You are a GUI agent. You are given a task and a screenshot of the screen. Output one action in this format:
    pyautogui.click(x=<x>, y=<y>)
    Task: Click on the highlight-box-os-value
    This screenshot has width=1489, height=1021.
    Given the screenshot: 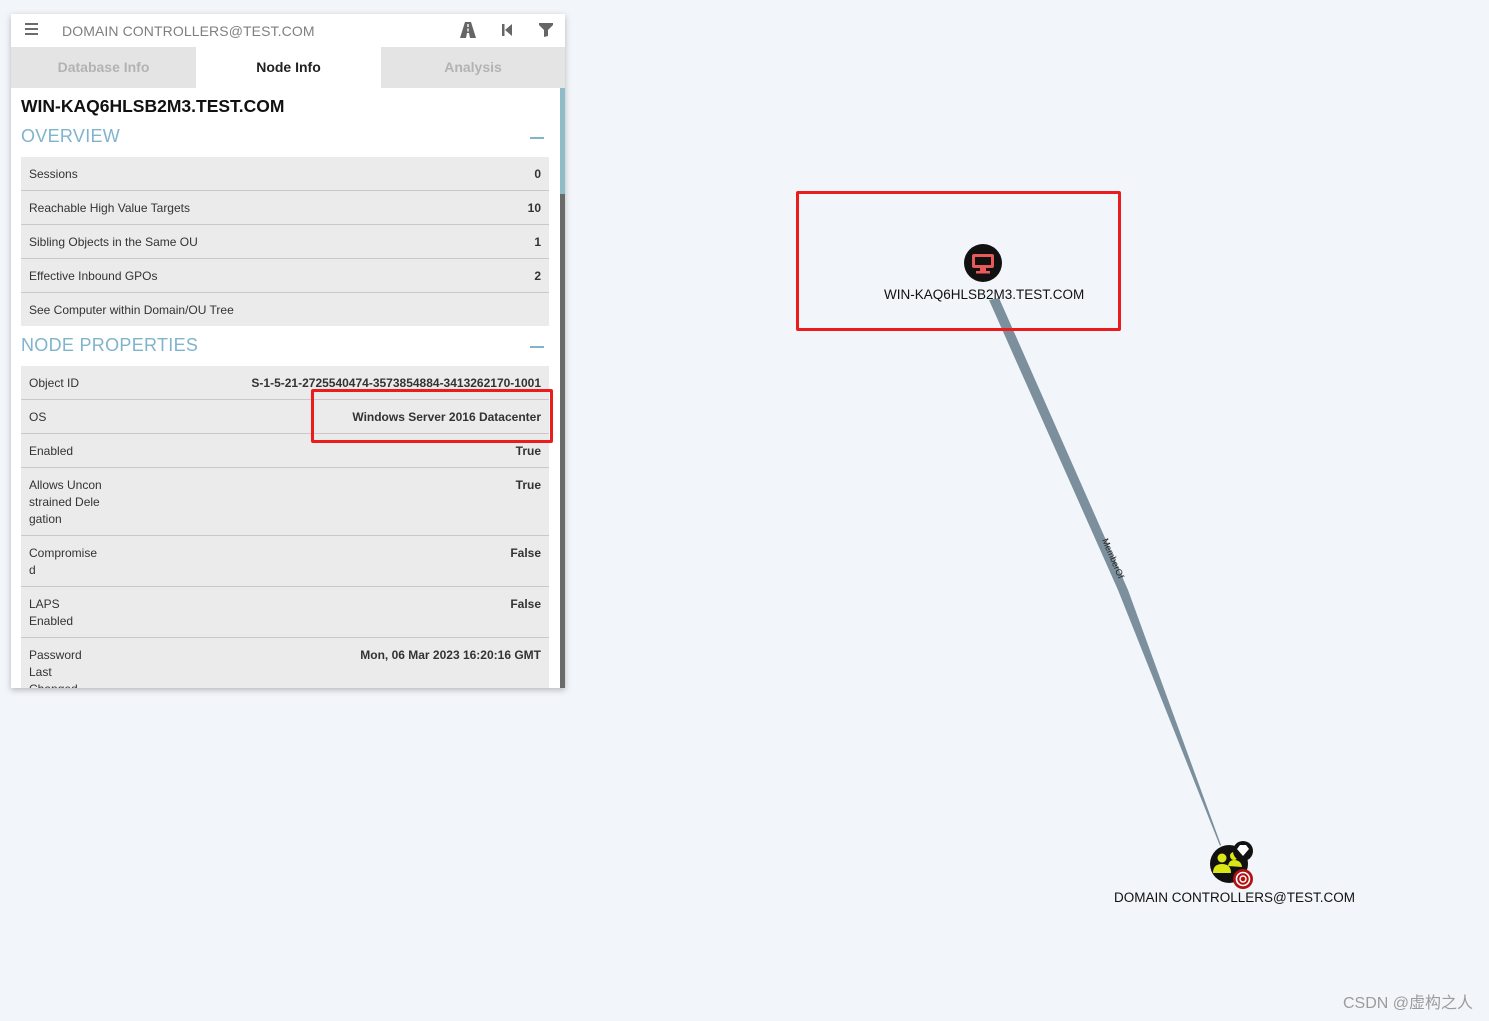 What is the action you would take?
    pyautogui.click(x=432, y=416)
    